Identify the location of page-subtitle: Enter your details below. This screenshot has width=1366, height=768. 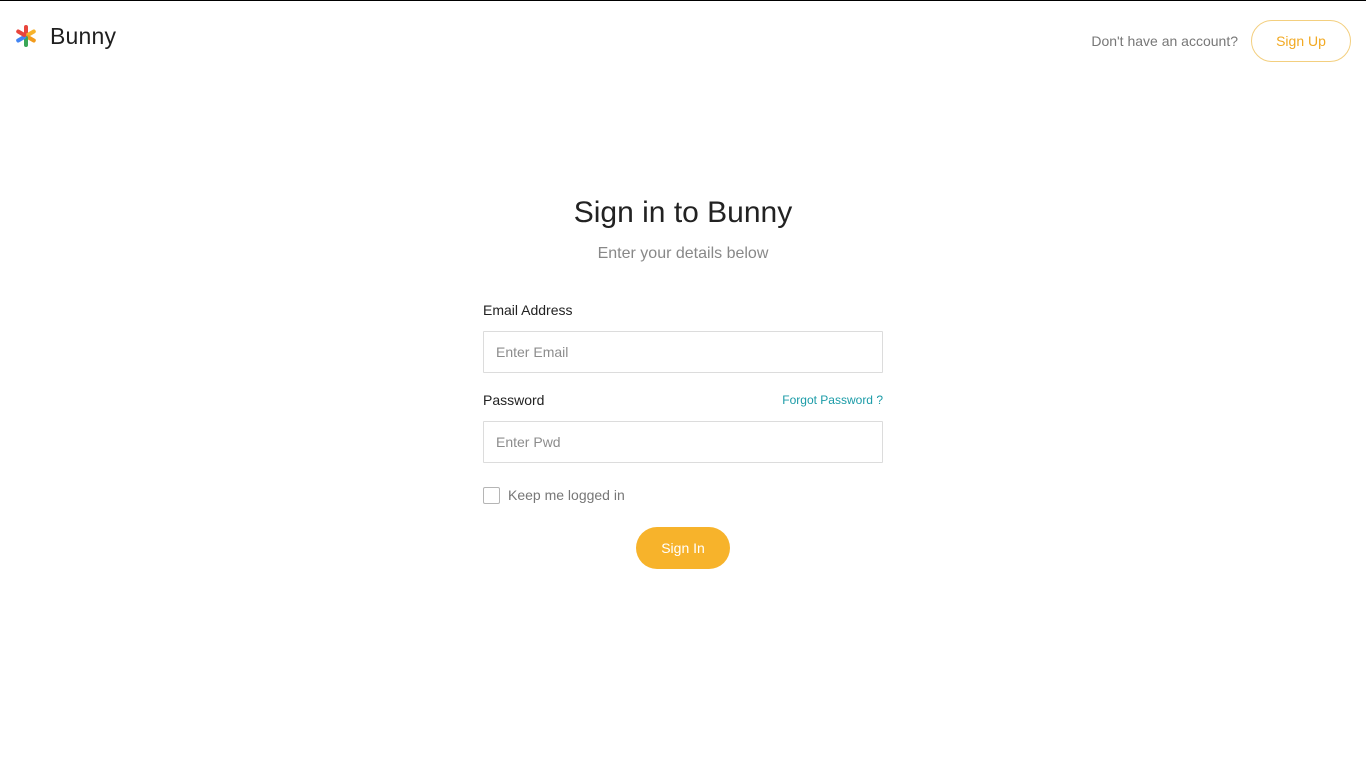
(683, 253).